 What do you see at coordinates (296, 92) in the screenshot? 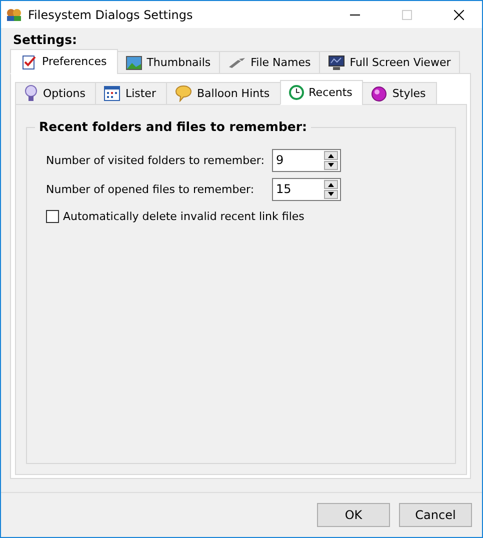
I see `clock-icon` at bounding box center [296, 92].